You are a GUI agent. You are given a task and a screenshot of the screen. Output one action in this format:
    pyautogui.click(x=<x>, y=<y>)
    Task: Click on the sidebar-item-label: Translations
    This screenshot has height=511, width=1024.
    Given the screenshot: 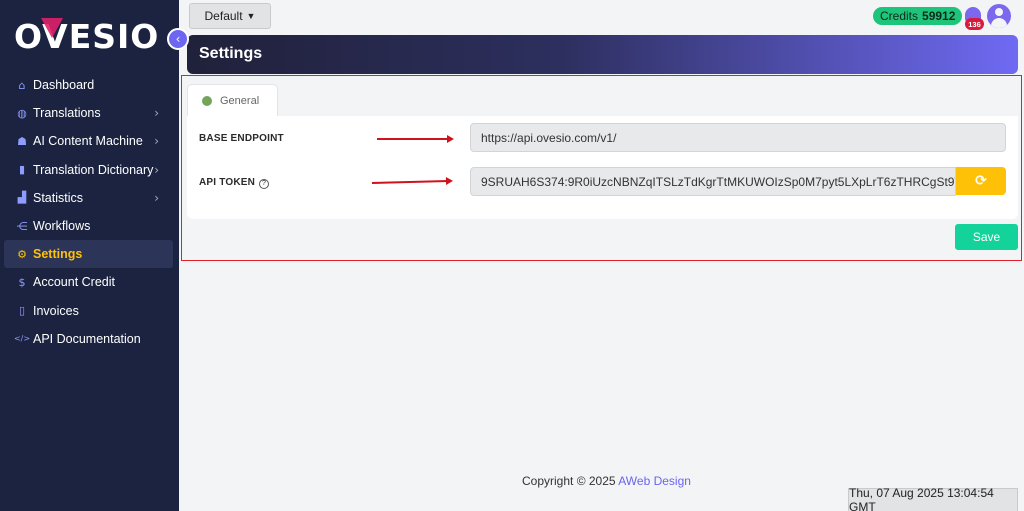 What is the action you would take?
    pyautogui.click(x=67, y=113)
    